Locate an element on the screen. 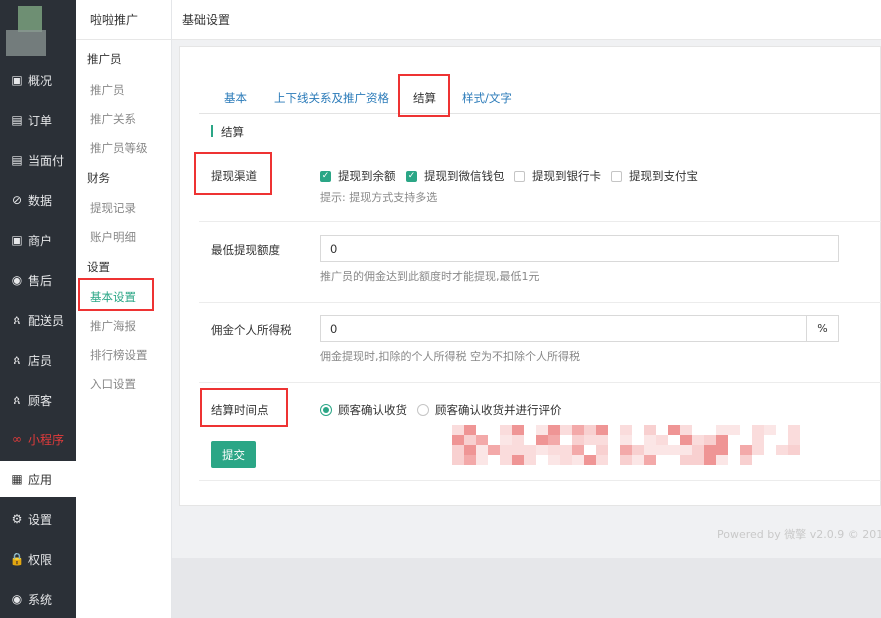 This screenshot has width=881, height=618. nav-item-8: ጰ 顾客 is located at coordinates (38, 400).